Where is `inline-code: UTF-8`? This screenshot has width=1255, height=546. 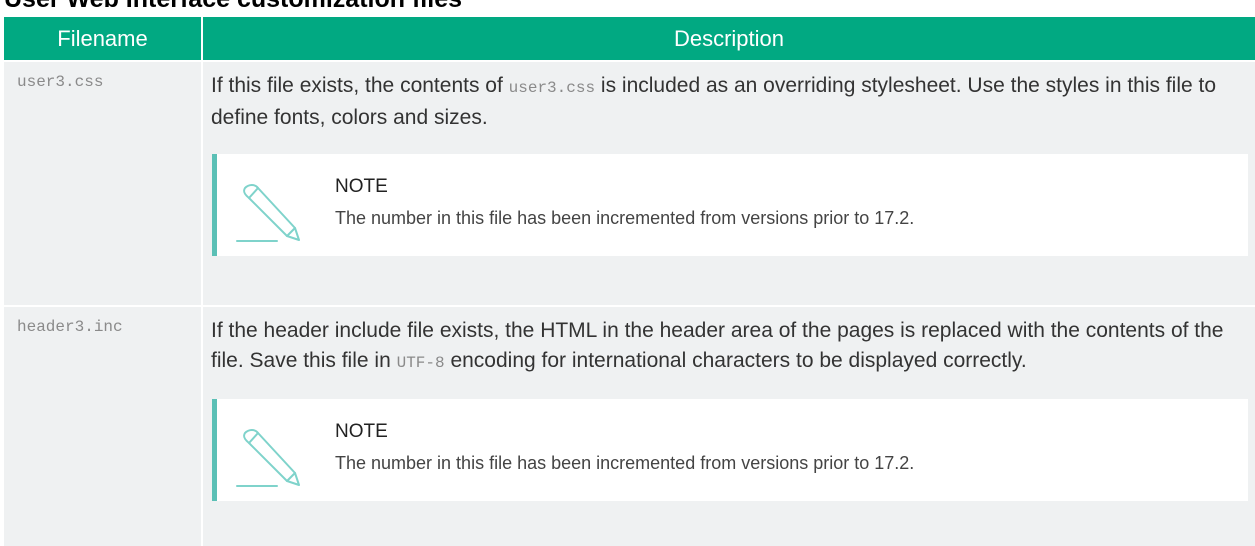
inline-code: UTF-8 is located at coordinates (420, 363).